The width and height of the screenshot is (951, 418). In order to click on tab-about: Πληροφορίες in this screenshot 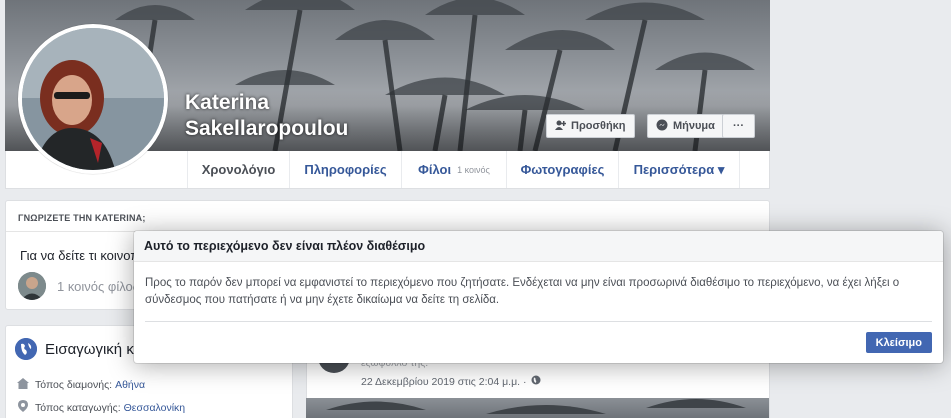, I will do `click(345, 169)`.